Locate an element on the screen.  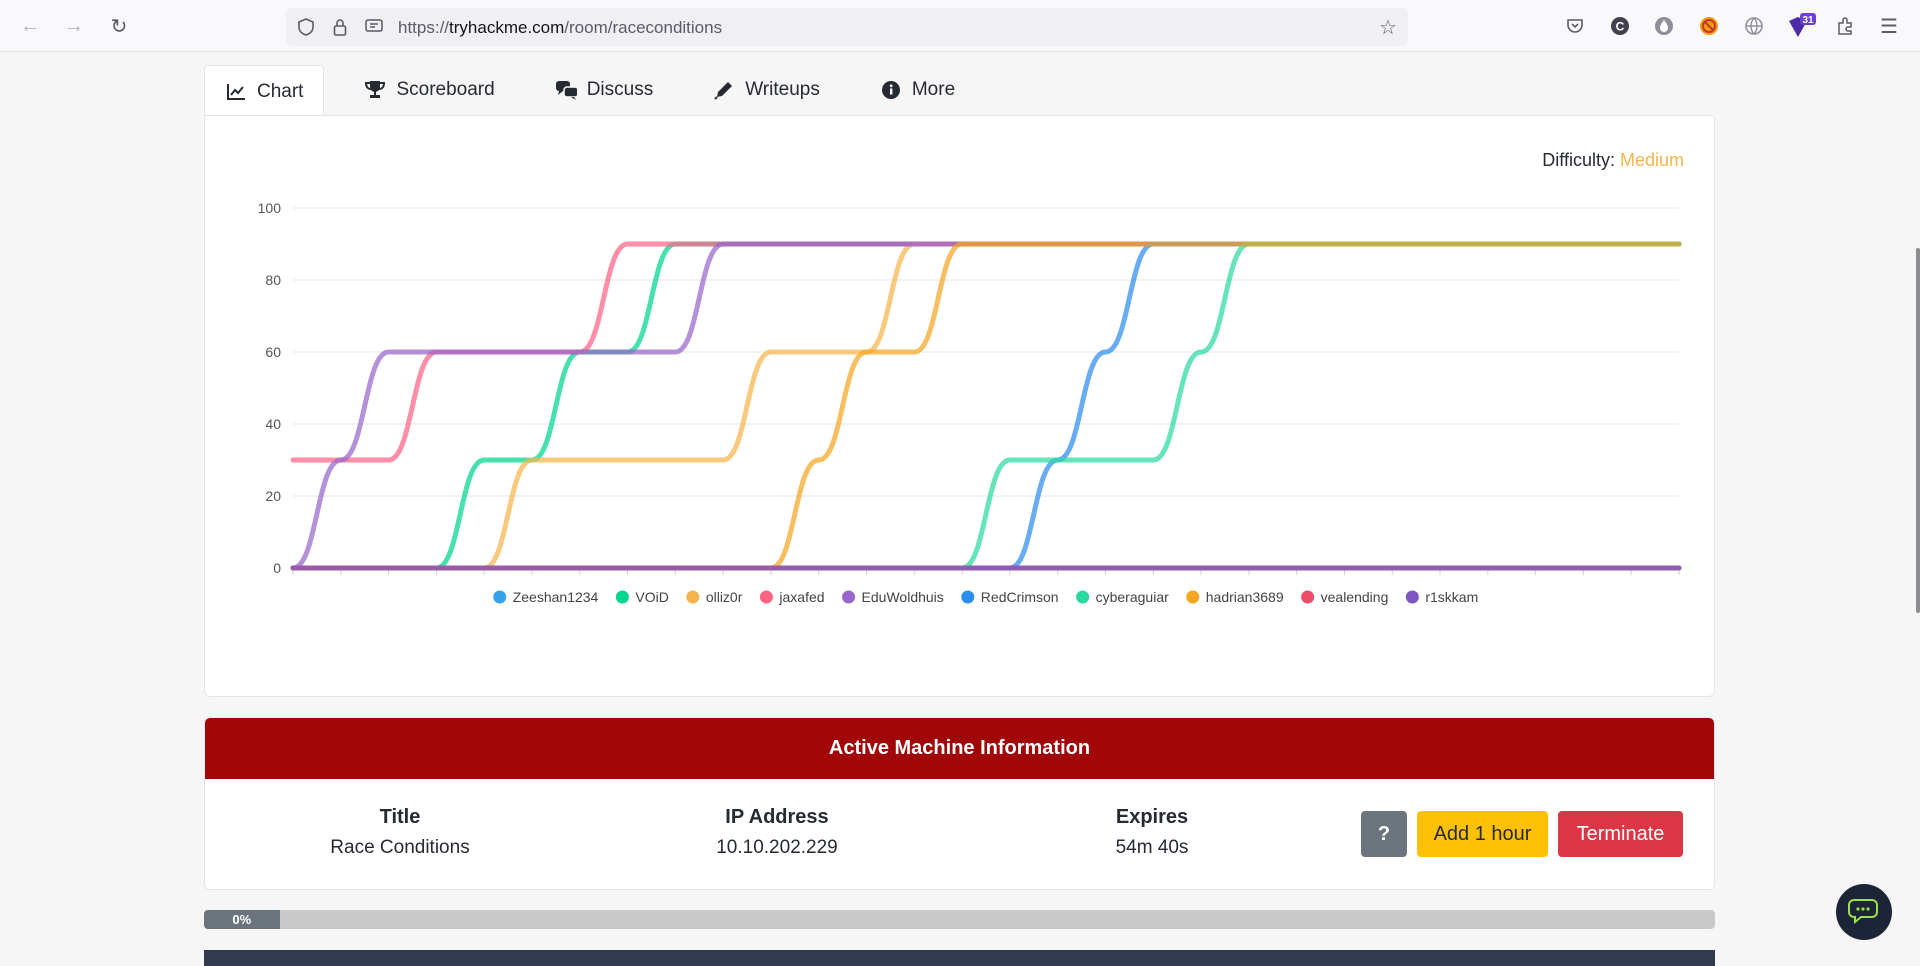
info-icon is located at coordinates (891, 90).